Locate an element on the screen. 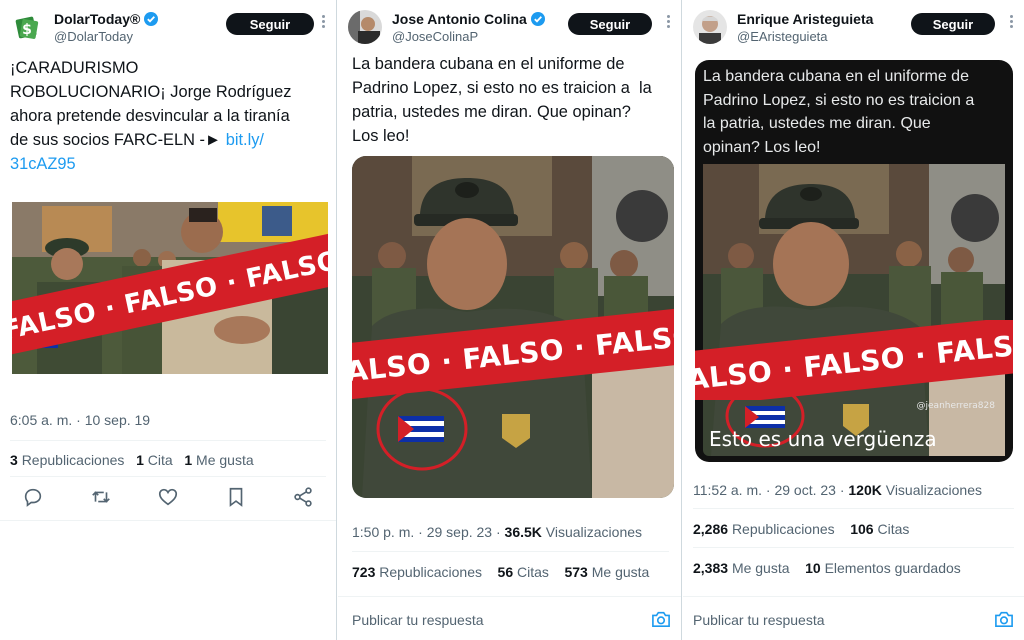  stat-reposts: 2,286 Republicaciones is located at coordinates (764, 529).